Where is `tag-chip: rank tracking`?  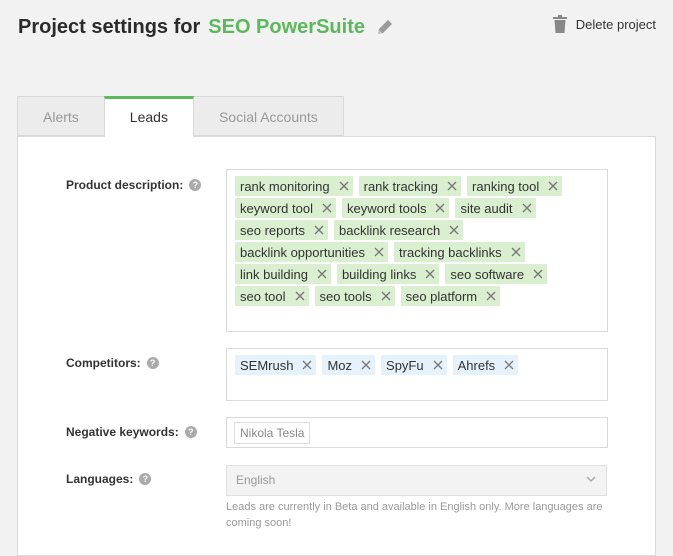
tag-chip: rank tracking is located at coordinates (410, 186).